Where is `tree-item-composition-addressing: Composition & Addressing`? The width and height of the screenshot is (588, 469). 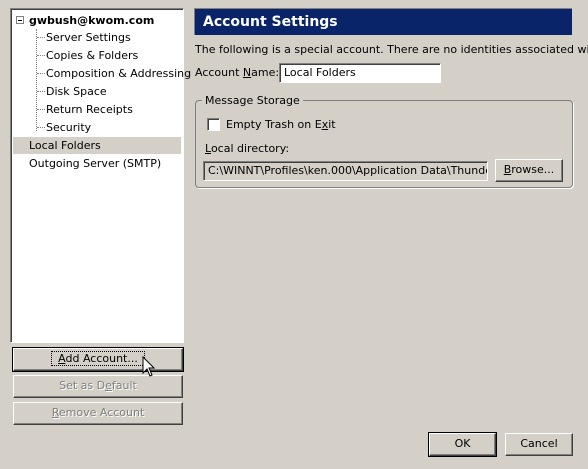 tree-item-composition-addressing: Composition & Addressing is located at coordinates (101, 73).